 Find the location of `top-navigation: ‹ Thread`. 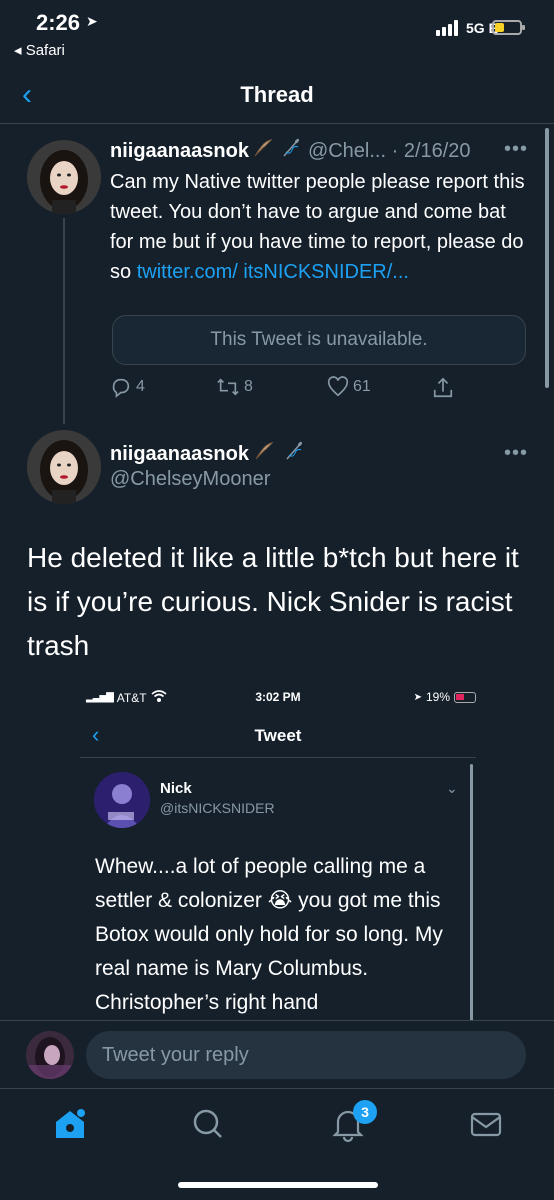

top-navigation: ‹ Thread is located at coordinates (277, 96).